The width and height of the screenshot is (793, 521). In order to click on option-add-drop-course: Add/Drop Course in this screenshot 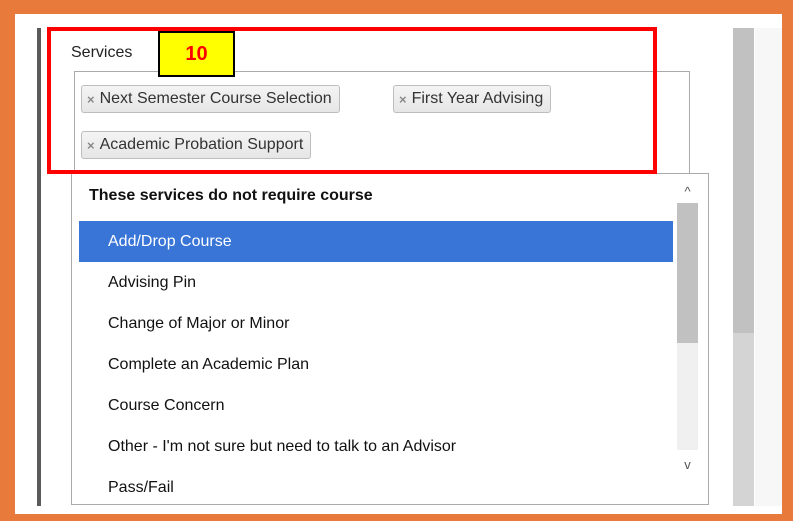, I will do `click(376, 241)`.